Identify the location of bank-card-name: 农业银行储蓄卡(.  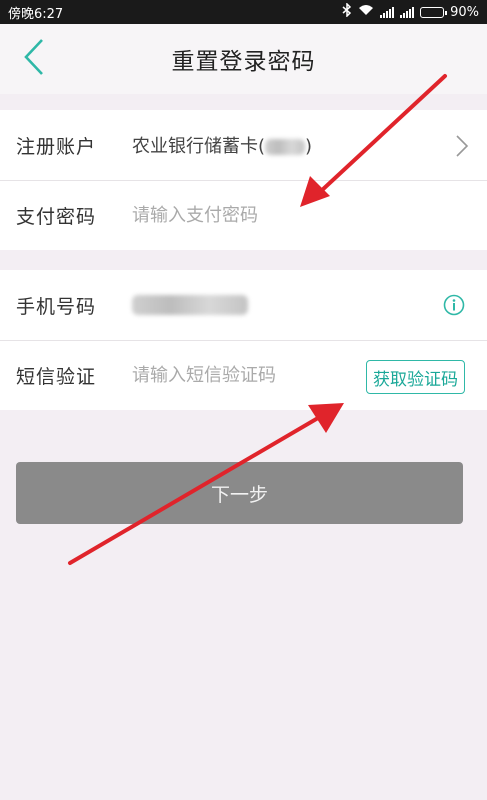
(199, 146).